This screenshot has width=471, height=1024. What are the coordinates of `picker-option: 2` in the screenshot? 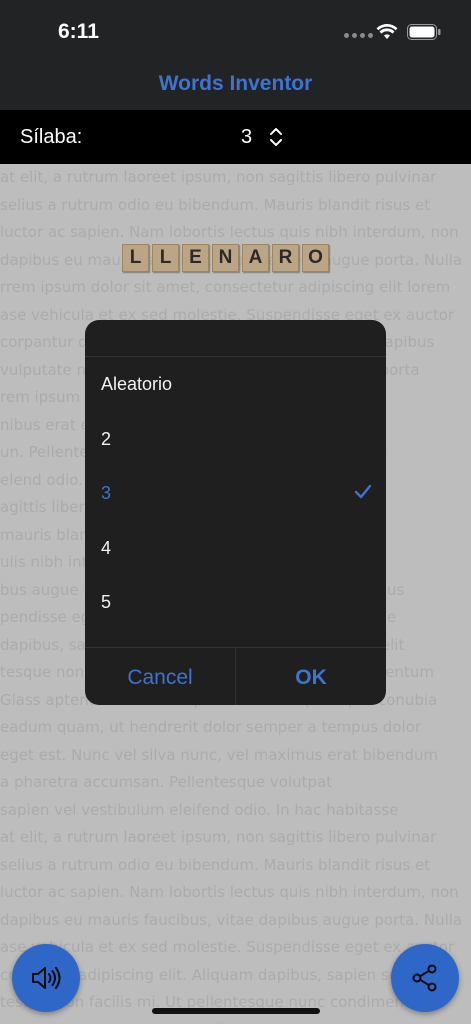 It's located at (235, 439).